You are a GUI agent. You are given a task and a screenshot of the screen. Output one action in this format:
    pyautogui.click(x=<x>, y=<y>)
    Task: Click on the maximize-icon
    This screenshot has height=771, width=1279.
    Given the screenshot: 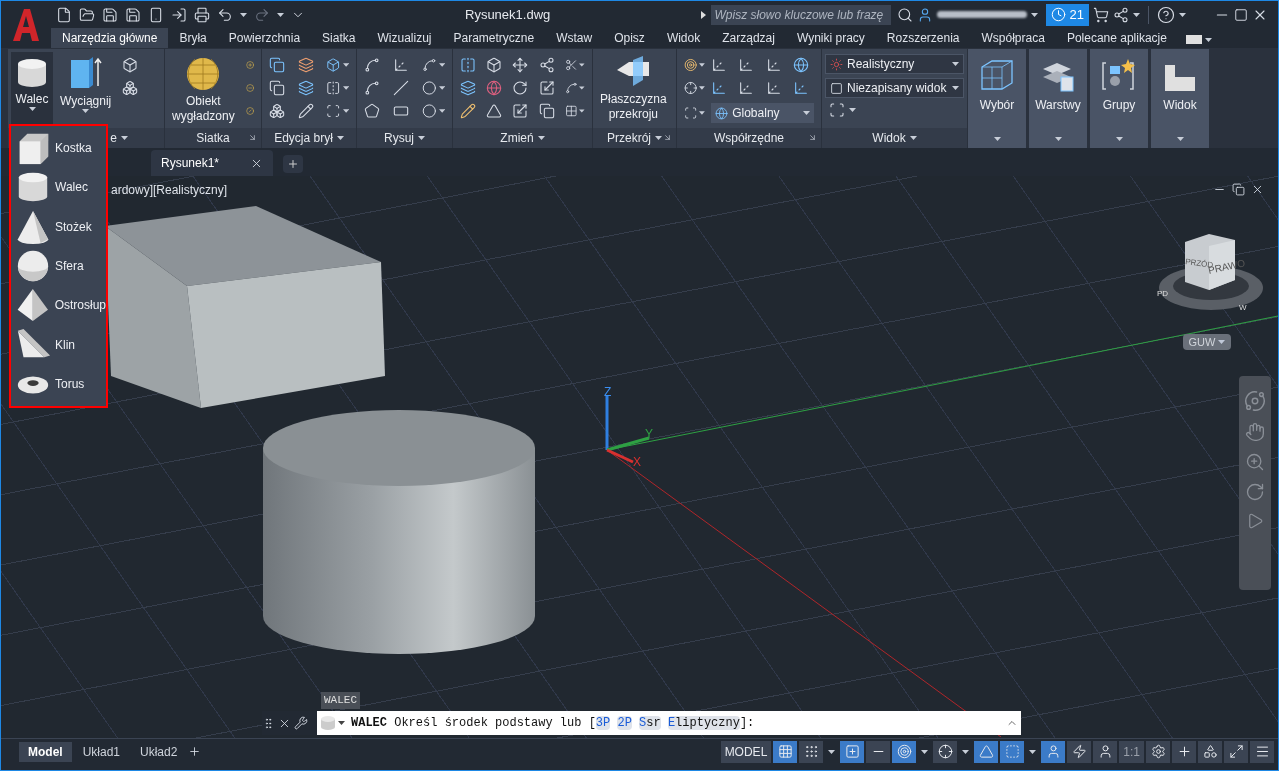 What is the action you would take?
    pyautogui.click(x=1241, y=14)
    